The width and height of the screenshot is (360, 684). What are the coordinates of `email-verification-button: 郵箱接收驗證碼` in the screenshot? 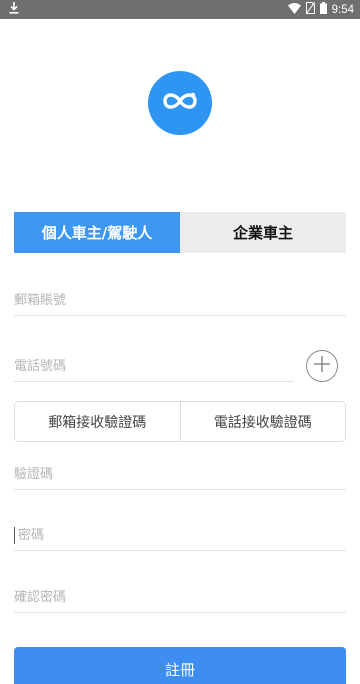 It's located at (97, 421).